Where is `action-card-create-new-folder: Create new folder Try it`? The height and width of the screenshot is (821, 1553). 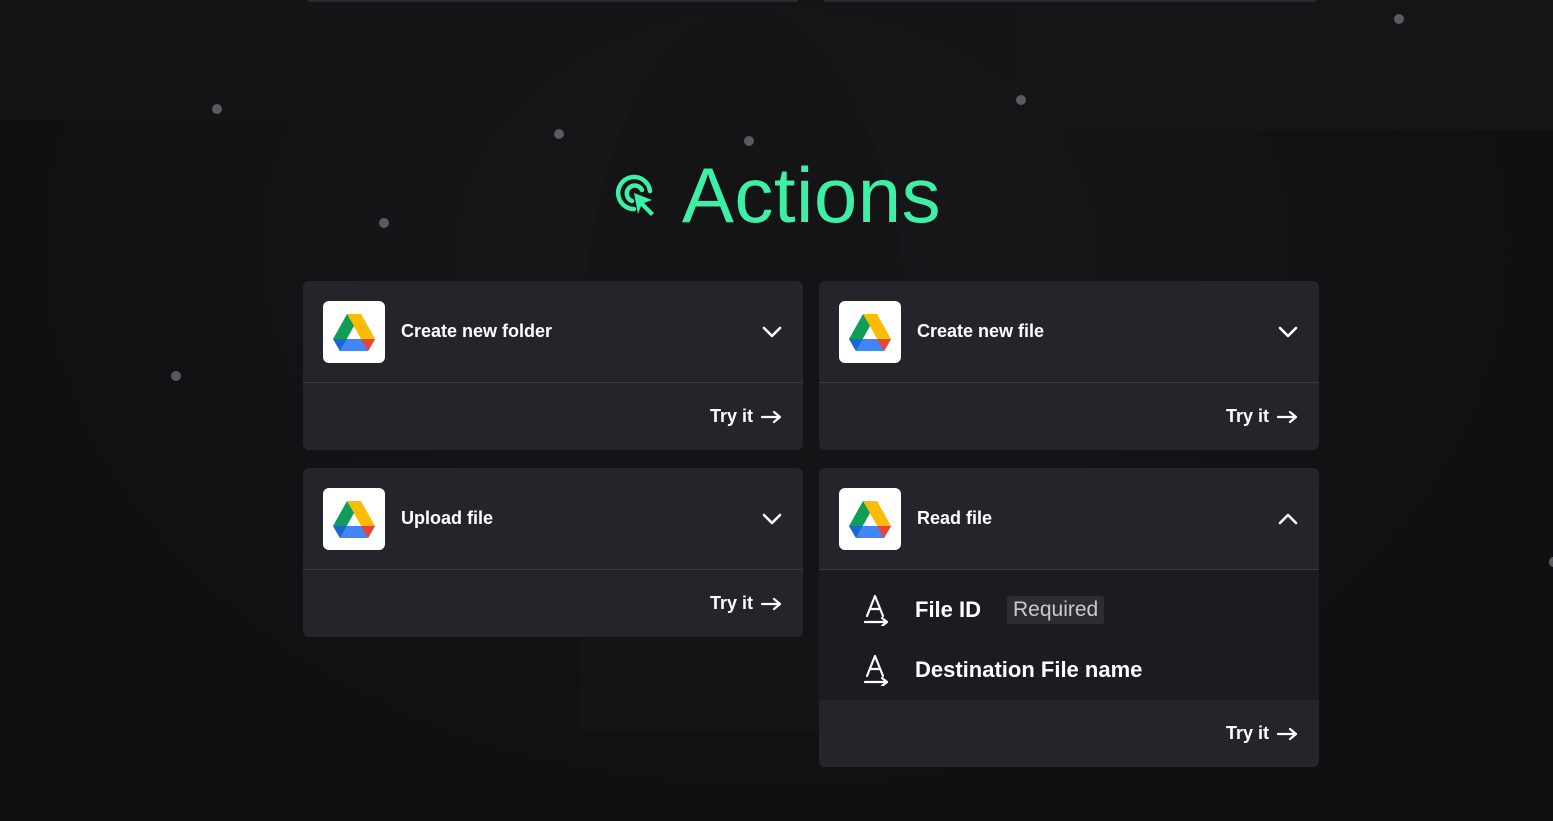
action-card-create-new-folder: Create new folder Try it is located at coordinates (553, 365).